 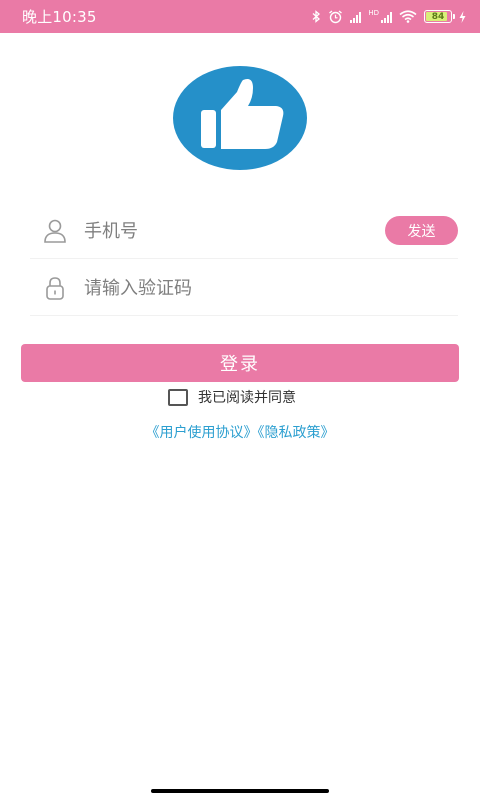 I want to click on status-bar: 晚上10:35 HD 84, so click(x=240, y=16).